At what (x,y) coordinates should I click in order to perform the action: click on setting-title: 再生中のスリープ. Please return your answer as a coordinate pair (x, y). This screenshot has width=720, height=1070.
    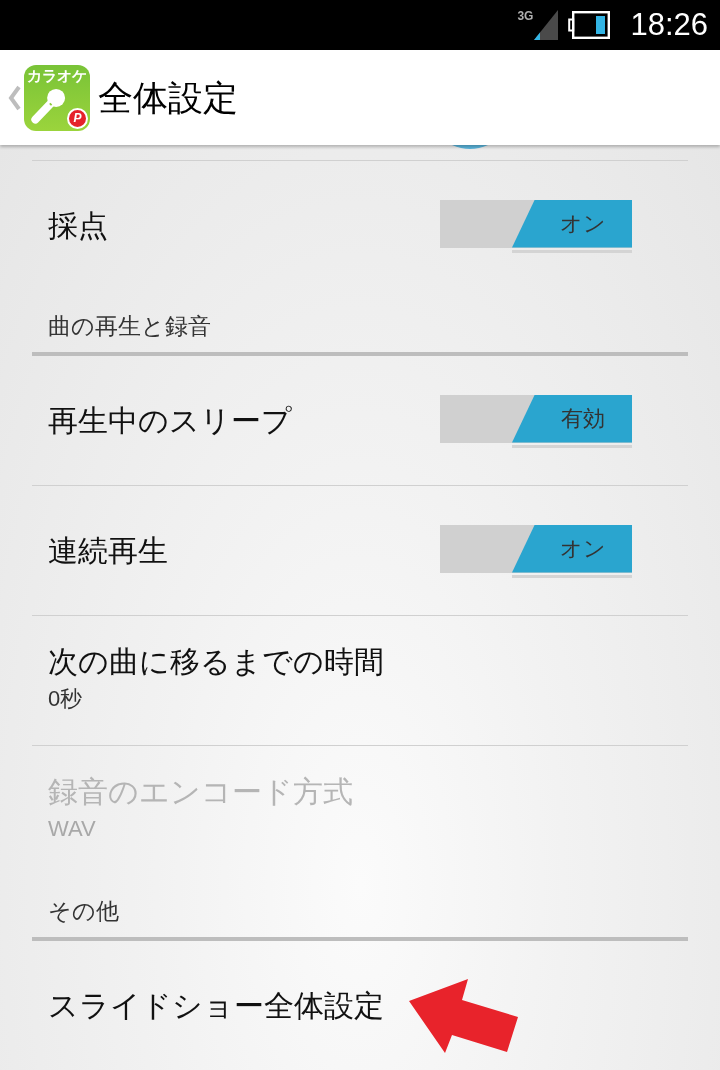
    Looking at the image, I should click on (170, 420).